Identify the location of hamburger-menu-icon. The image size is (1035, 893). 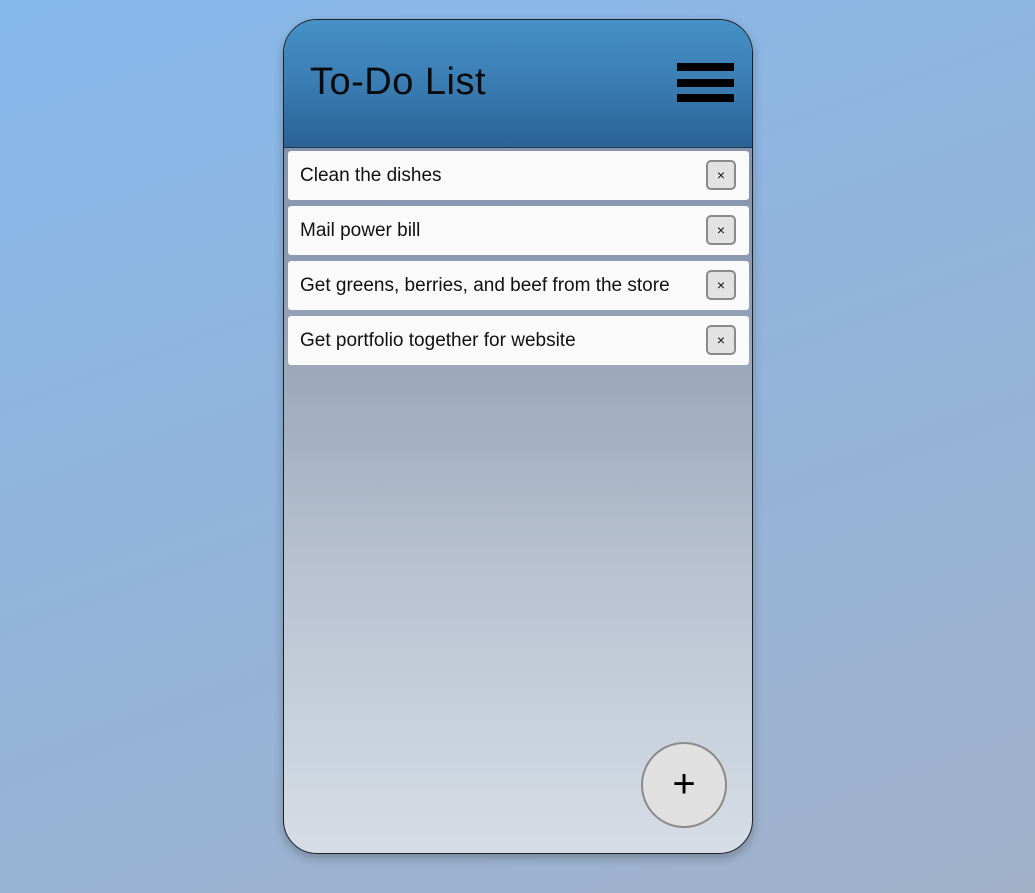
(705, 83).